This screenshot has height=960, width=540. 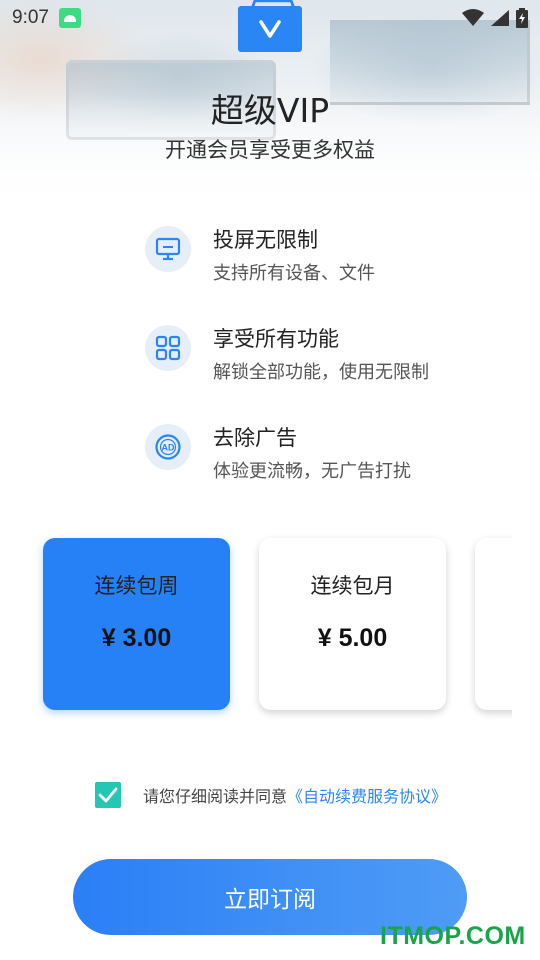 What do you see at coordinates (287, 355) in the screenshot?
I see `feature-item-functions: 享受所有功能 解锁全部功能，使用无限制` at bounding box center [287, 355].